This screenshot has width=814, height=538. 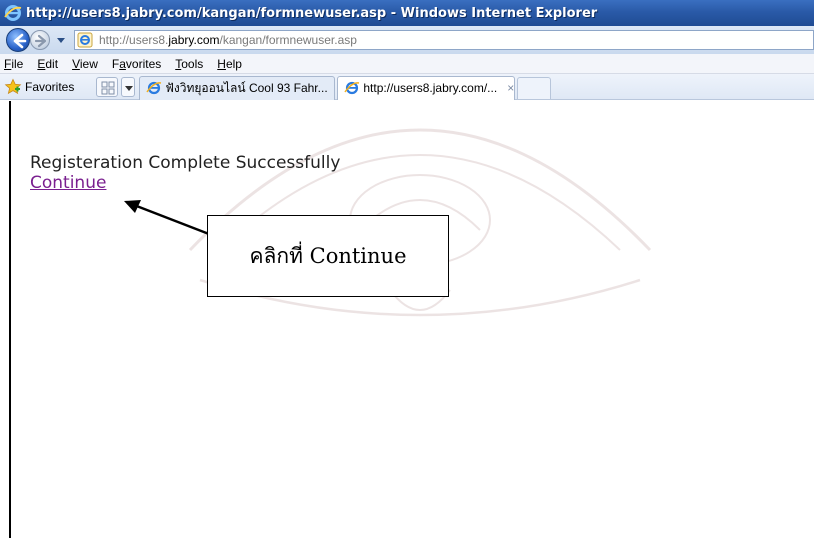 I want to click on forward-arrow-icon, so click(x=40, y=41).